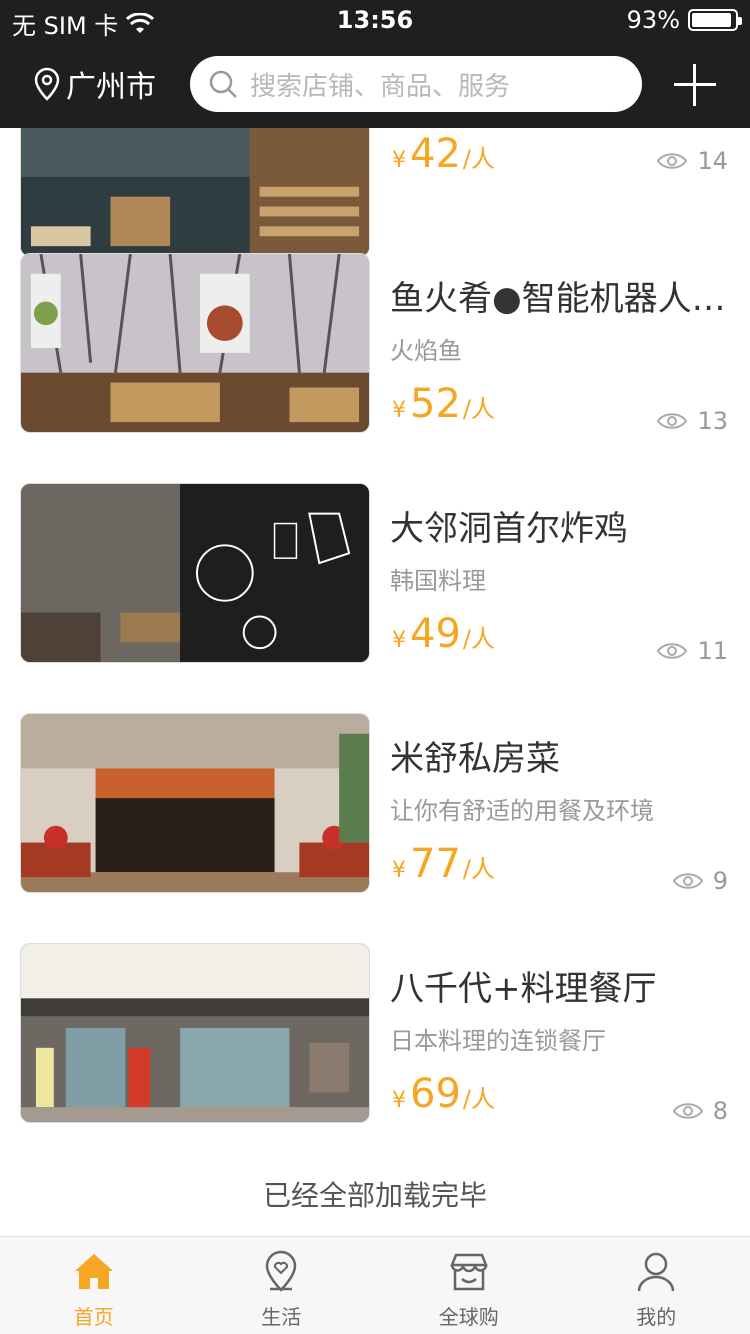 The width and height of the screenshot is (750, 1334). I want to click on restaurant-name: 大邻洞首尔炸鸡, so click(509, 529).